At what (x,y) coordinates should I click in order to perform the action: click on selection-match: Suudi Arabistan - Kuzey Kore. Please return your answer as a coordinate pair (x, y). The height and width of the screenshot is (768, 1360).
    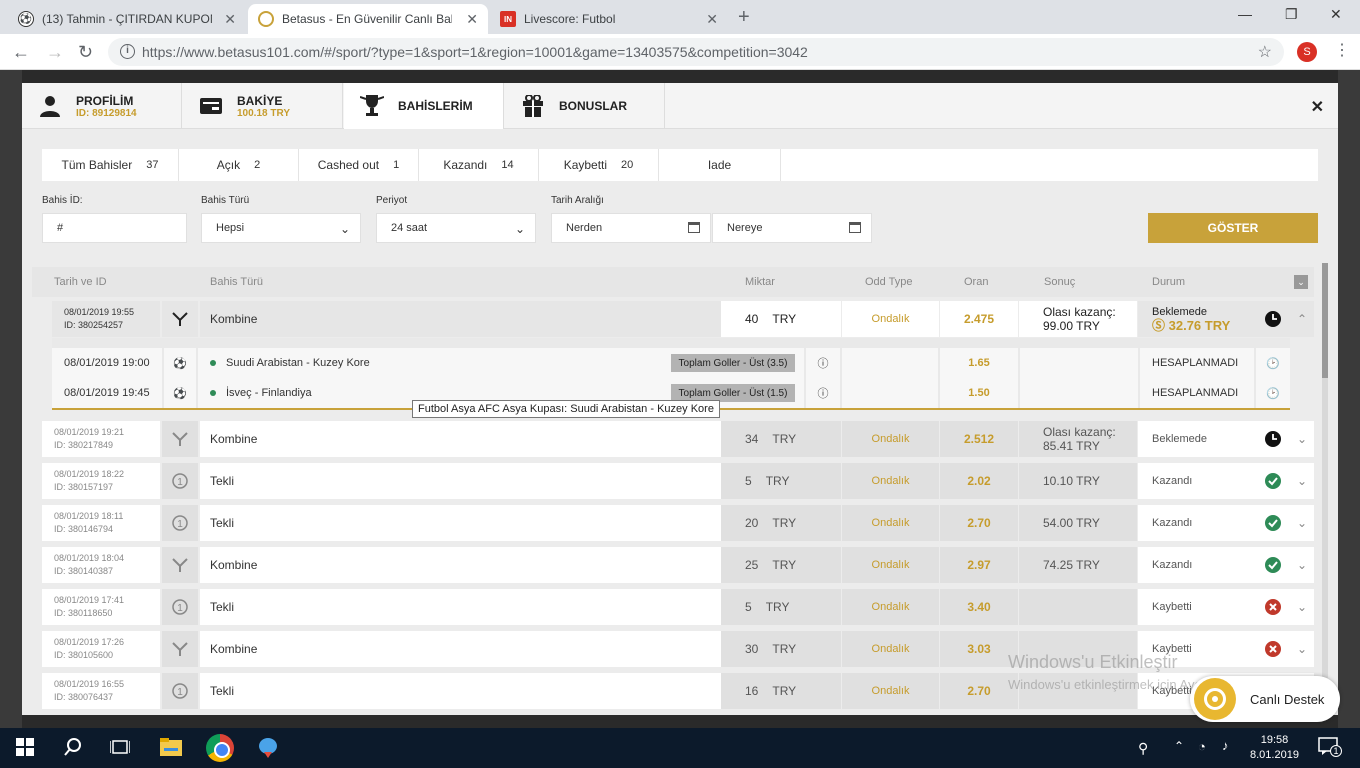
    Looking at the image, I should click on (430, 363).